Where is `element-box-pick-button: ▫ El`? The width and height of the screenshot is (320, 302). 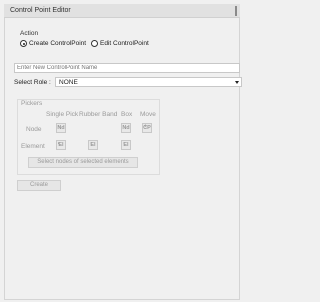
element-box-pick-button: ▫ El is located at coordinates (126, 145).